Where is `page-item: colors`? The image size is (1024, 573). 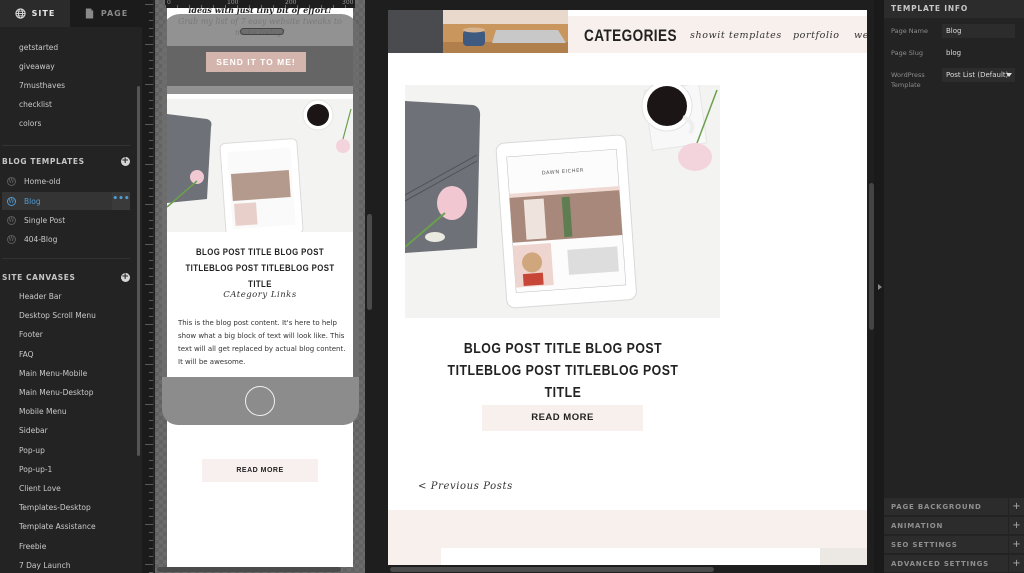 page-item: colors is located at coordinates (30, 123).